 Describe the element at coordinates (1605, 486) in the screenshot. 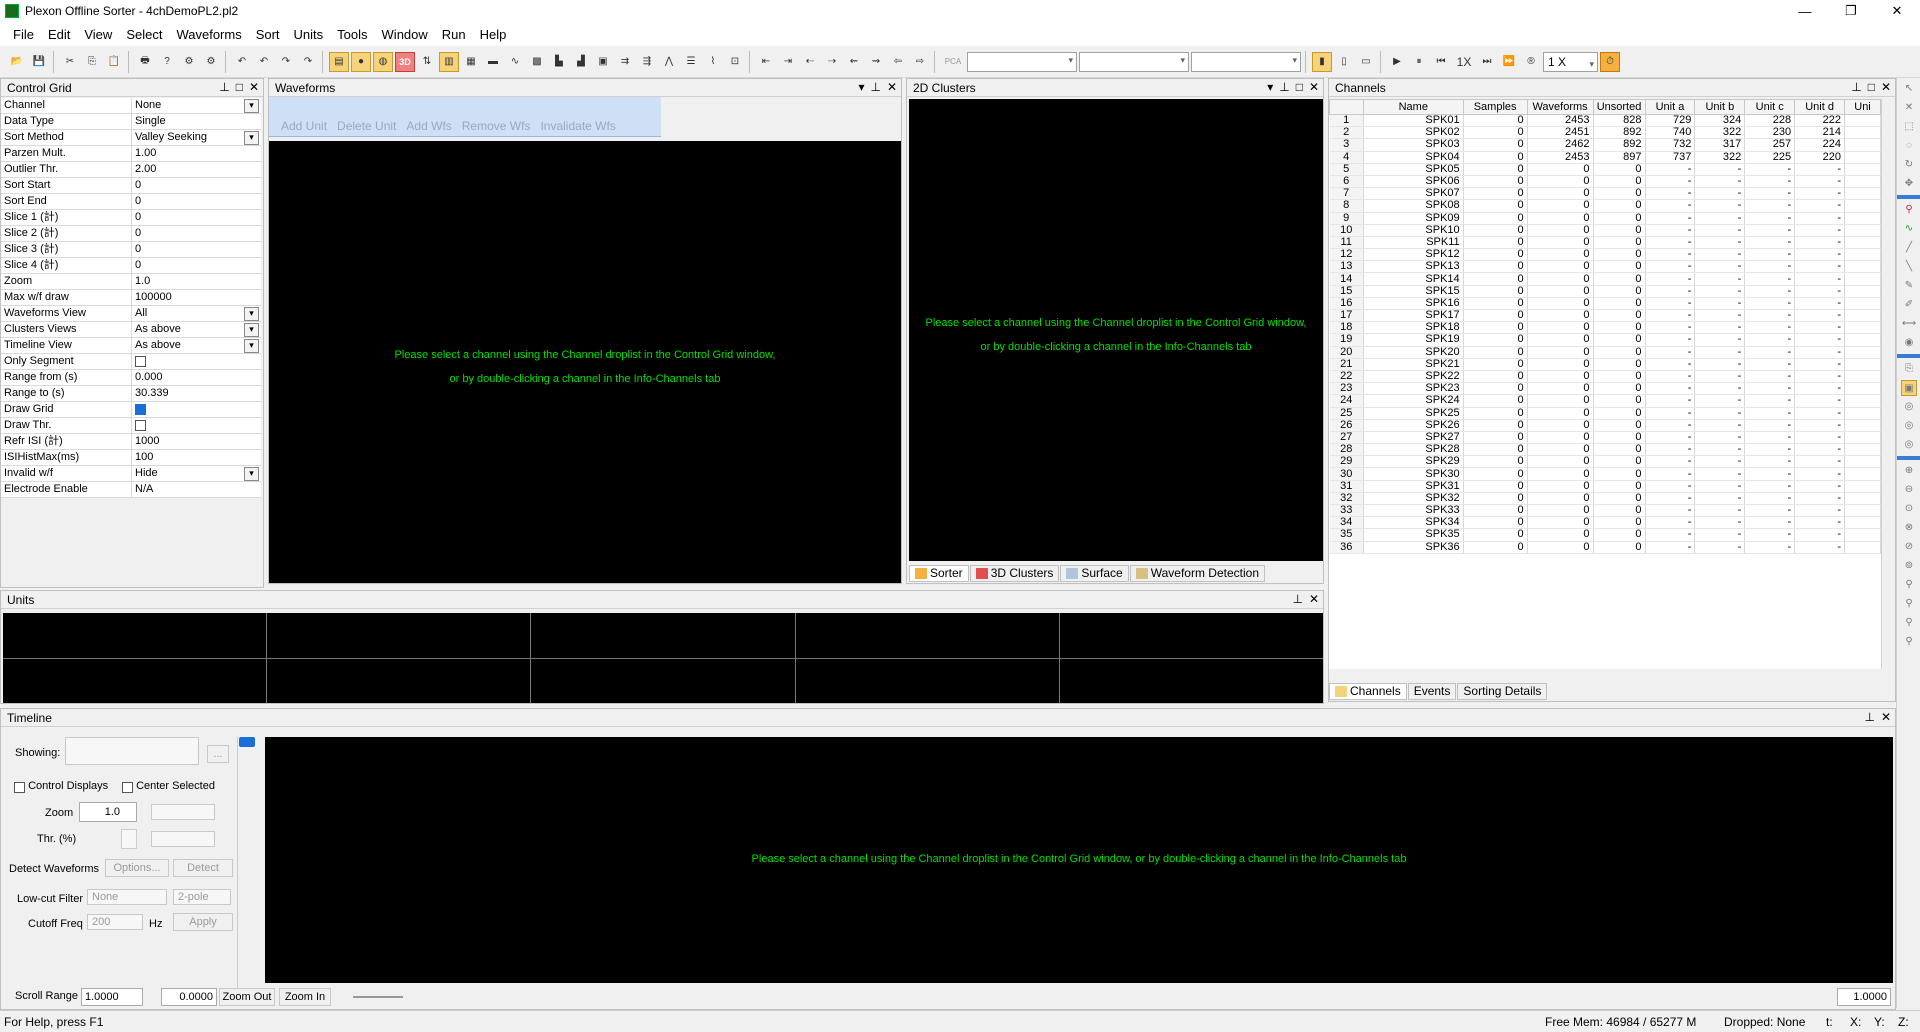

I see `table-row: 31 SPK31 0 0 0- - - -` at that location.